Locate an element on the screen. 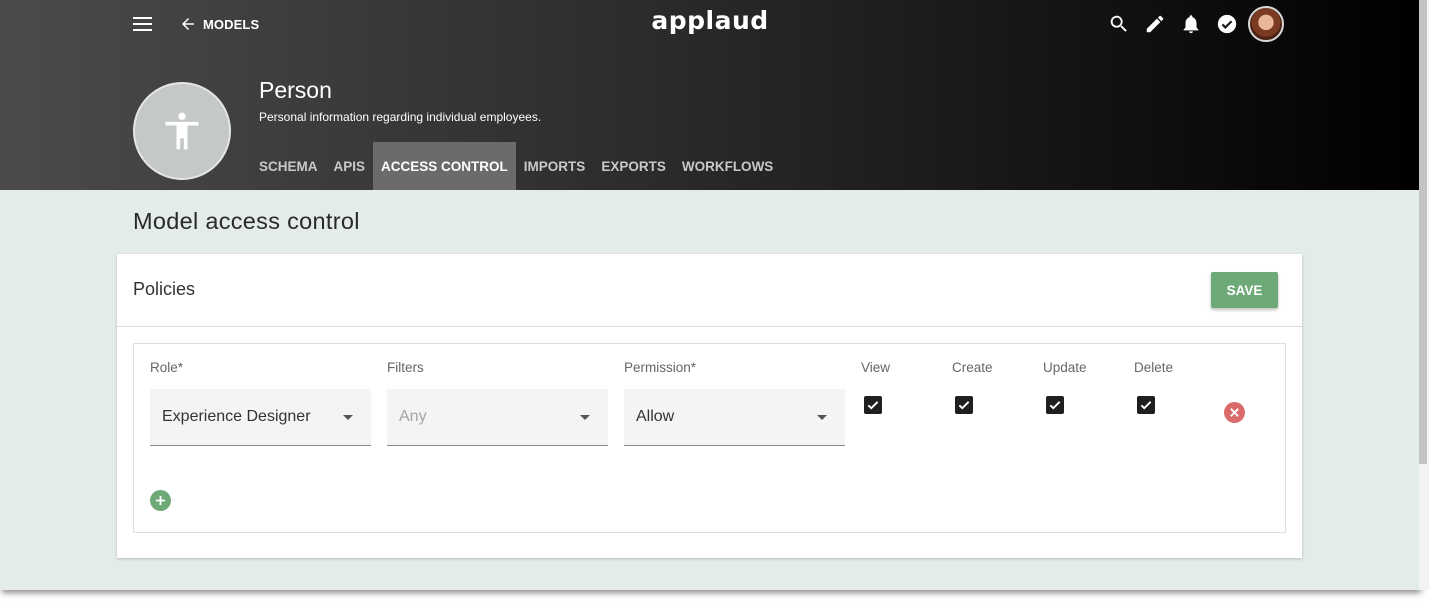 This screenshot has width=1441, height=605. search-icon is located at coordinates (1119, 24).